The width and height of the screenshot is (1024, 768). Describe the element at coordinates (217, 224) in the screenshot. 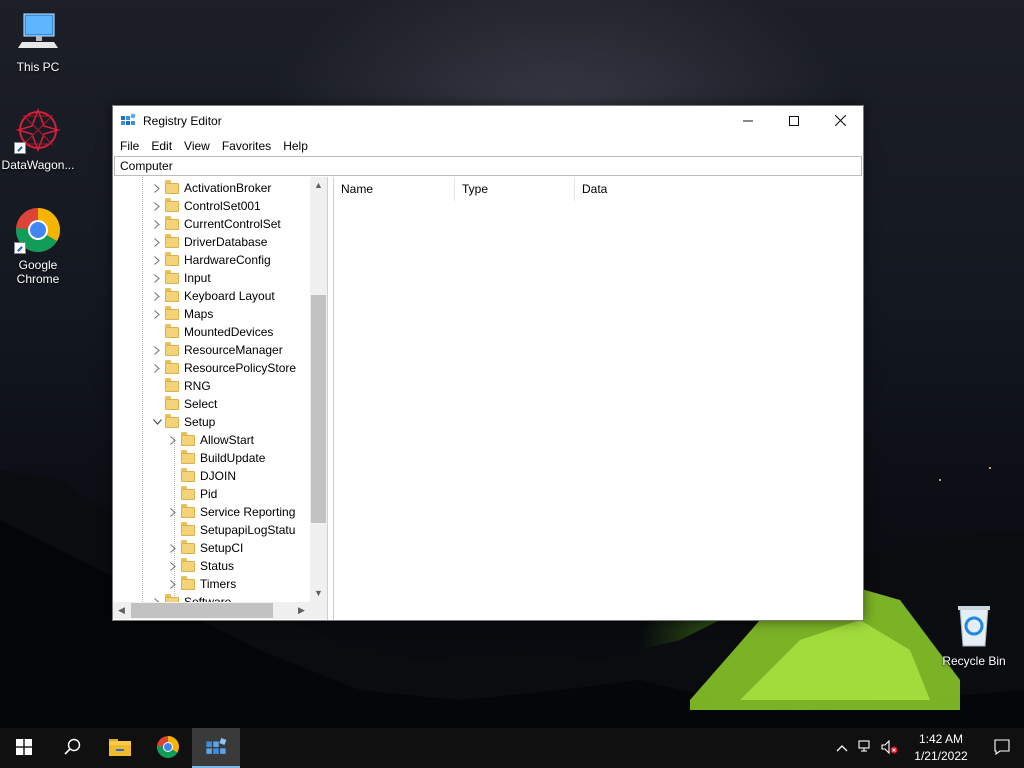

I see `tree-item: CurrentControlSet` at that location.